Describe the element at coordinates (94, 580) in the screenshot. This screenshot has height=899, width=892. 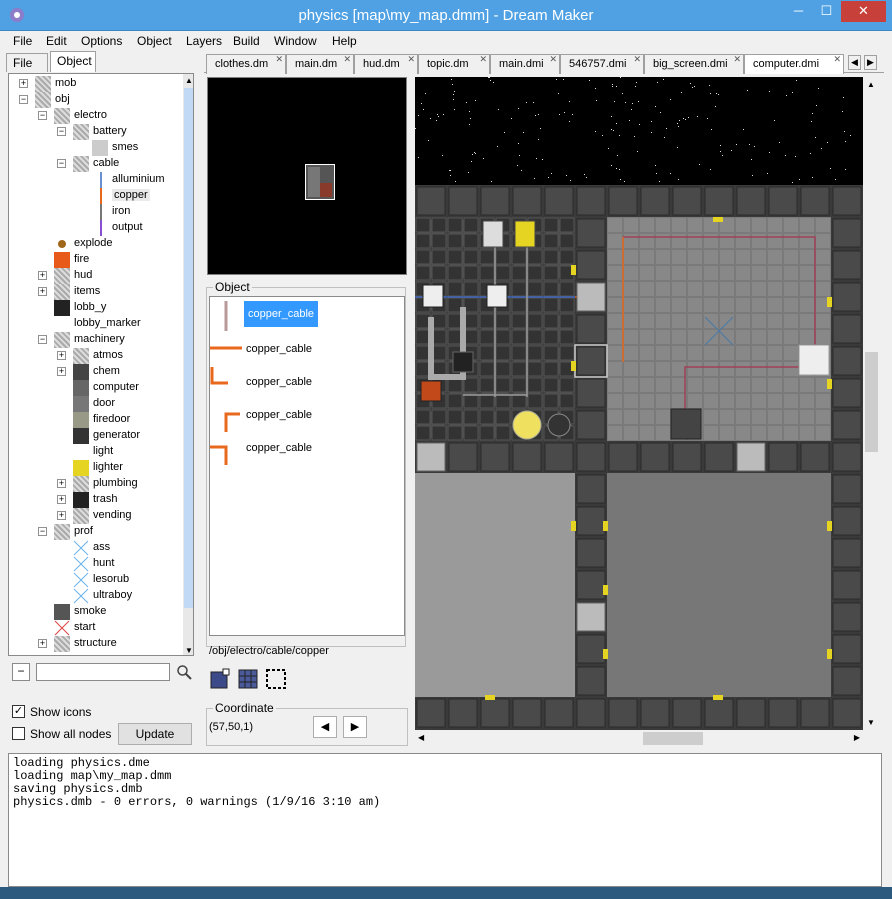
I see `tree-node-lesorub: lesorub` at that location.